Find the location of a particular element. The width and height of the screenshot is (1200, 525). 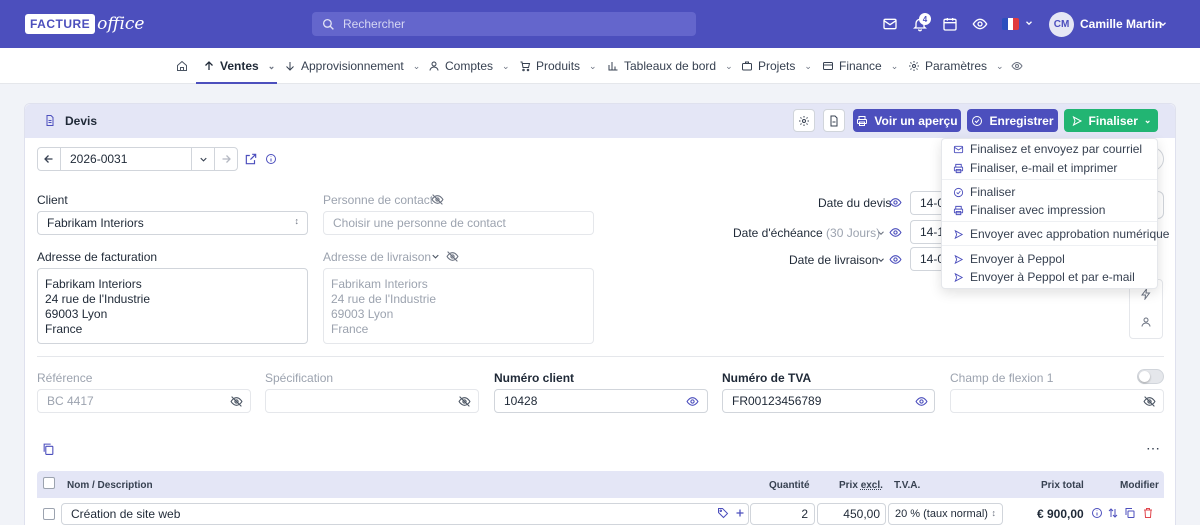

row-price-field: 450,00 is located at coordinates (851, 514).